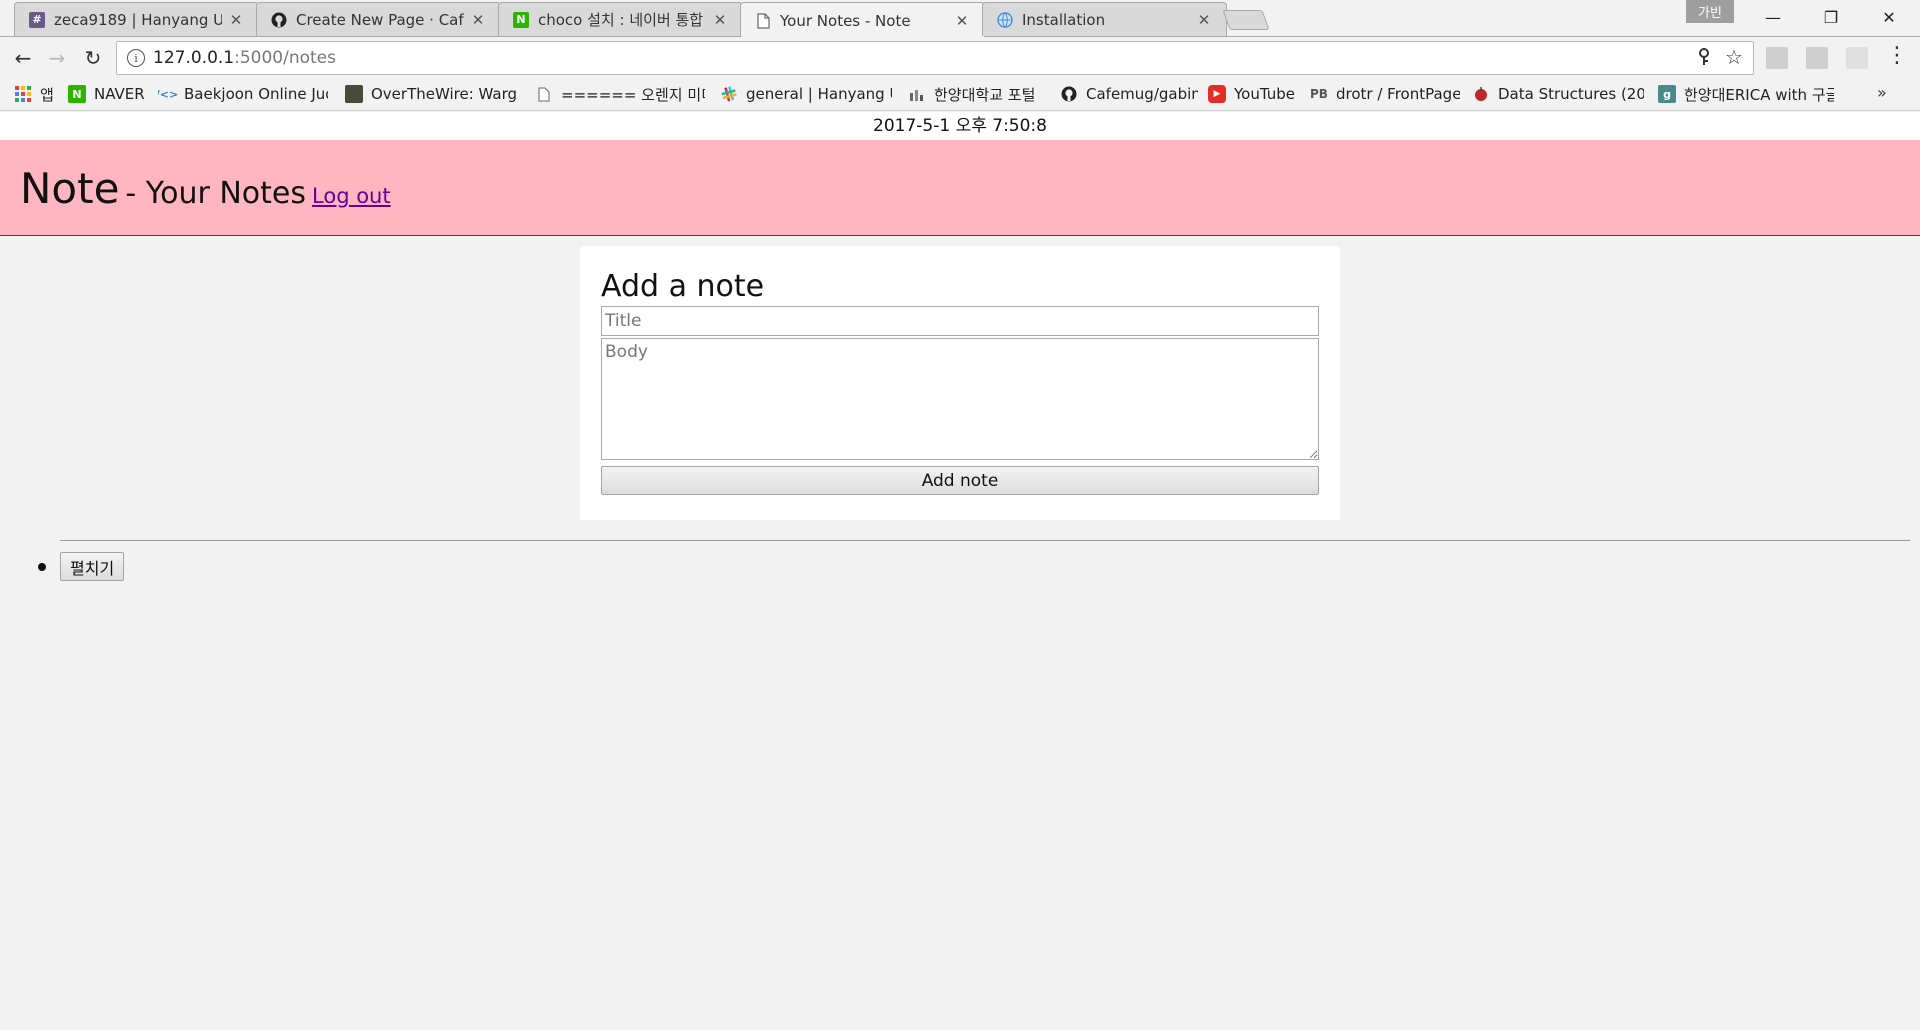 The height and width of the screenshot is (1030, 1920). I want to click on page-header: Note - Your Notes Log out, so click(960, 188).